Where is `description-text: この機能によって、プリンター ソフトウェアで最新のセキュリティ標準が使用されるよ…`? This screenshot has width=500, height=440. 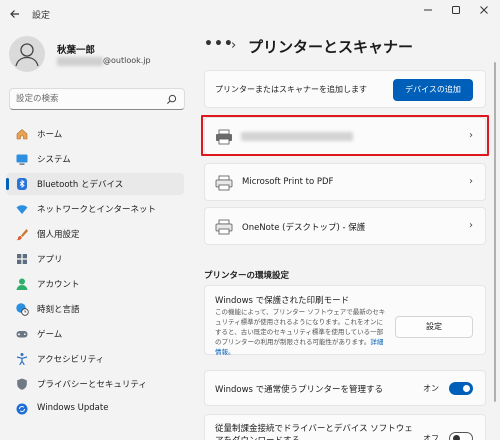
description-text: この機能によって、プリンター ソフトウェアで最新のセキュリティ標準が使用されるよ… is located at coordinates (300, 327).